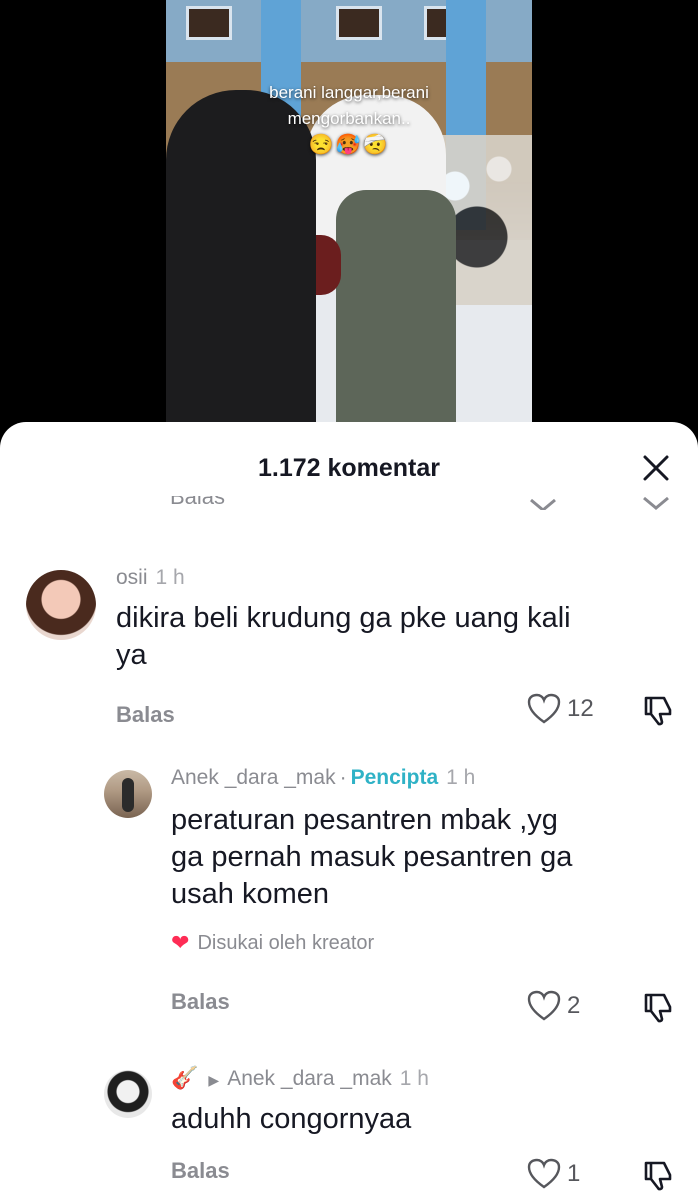 The height and width of the screenshot is (1200, 698). What do you see at coordinates (396, 315) in the screenshot?
I see `video-figure-body` at bounding box center [396, 315].